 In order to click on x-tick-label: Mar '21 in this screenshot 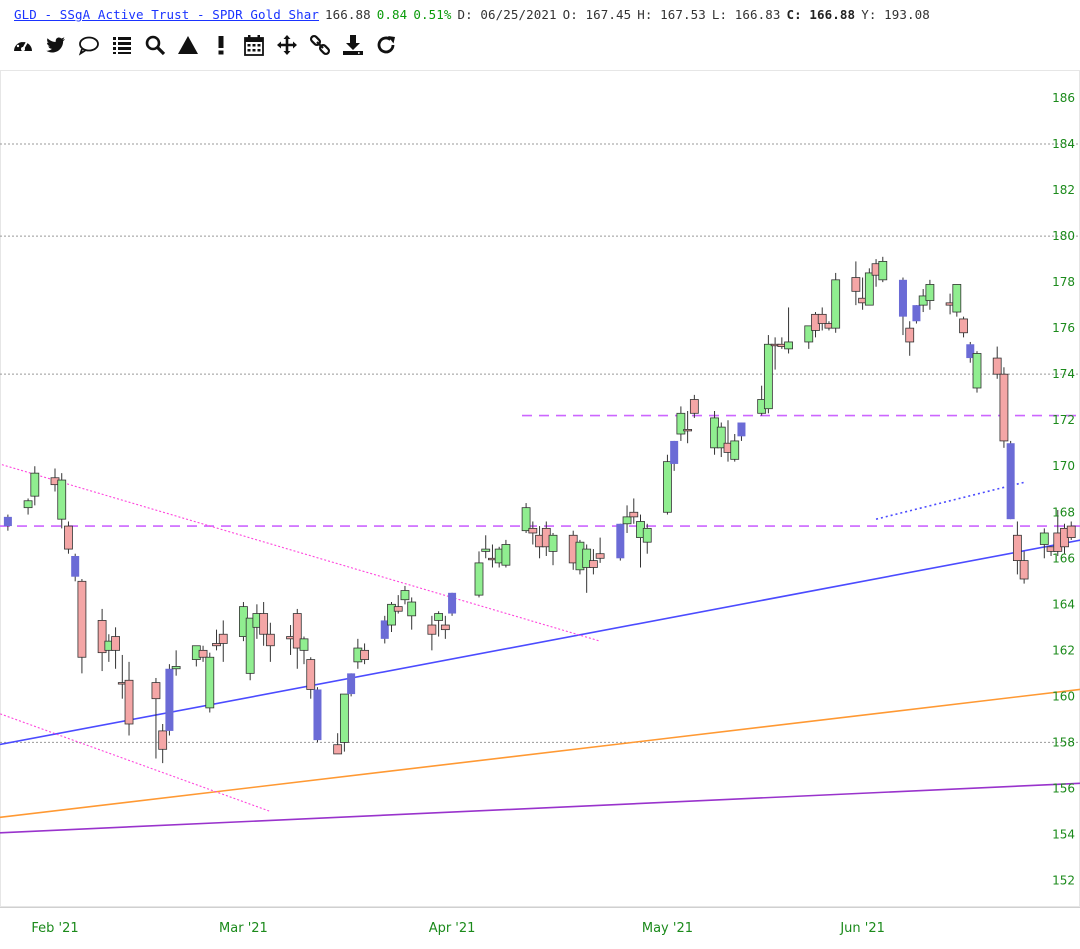, I will do `click(243, 928)`.